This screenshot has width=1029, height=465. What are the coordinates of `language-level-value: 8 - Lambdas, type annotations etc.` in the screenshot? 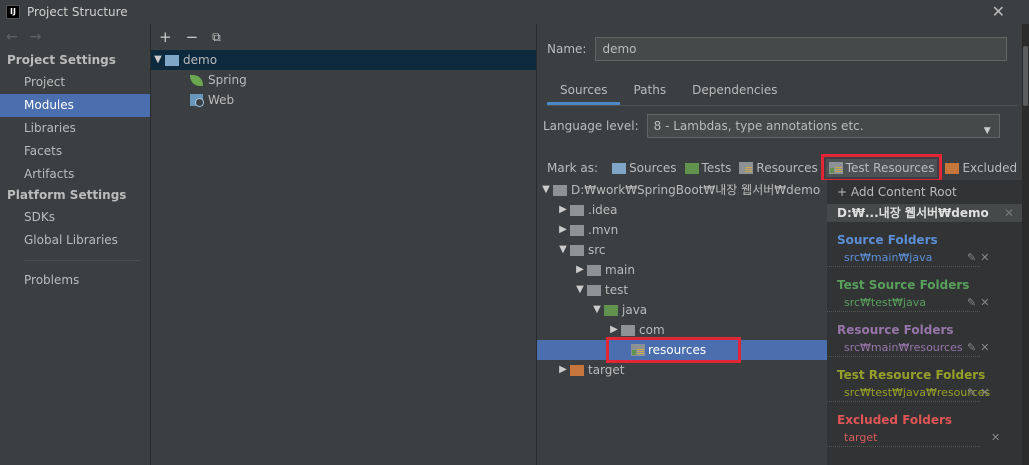 It's located at (758, 126).